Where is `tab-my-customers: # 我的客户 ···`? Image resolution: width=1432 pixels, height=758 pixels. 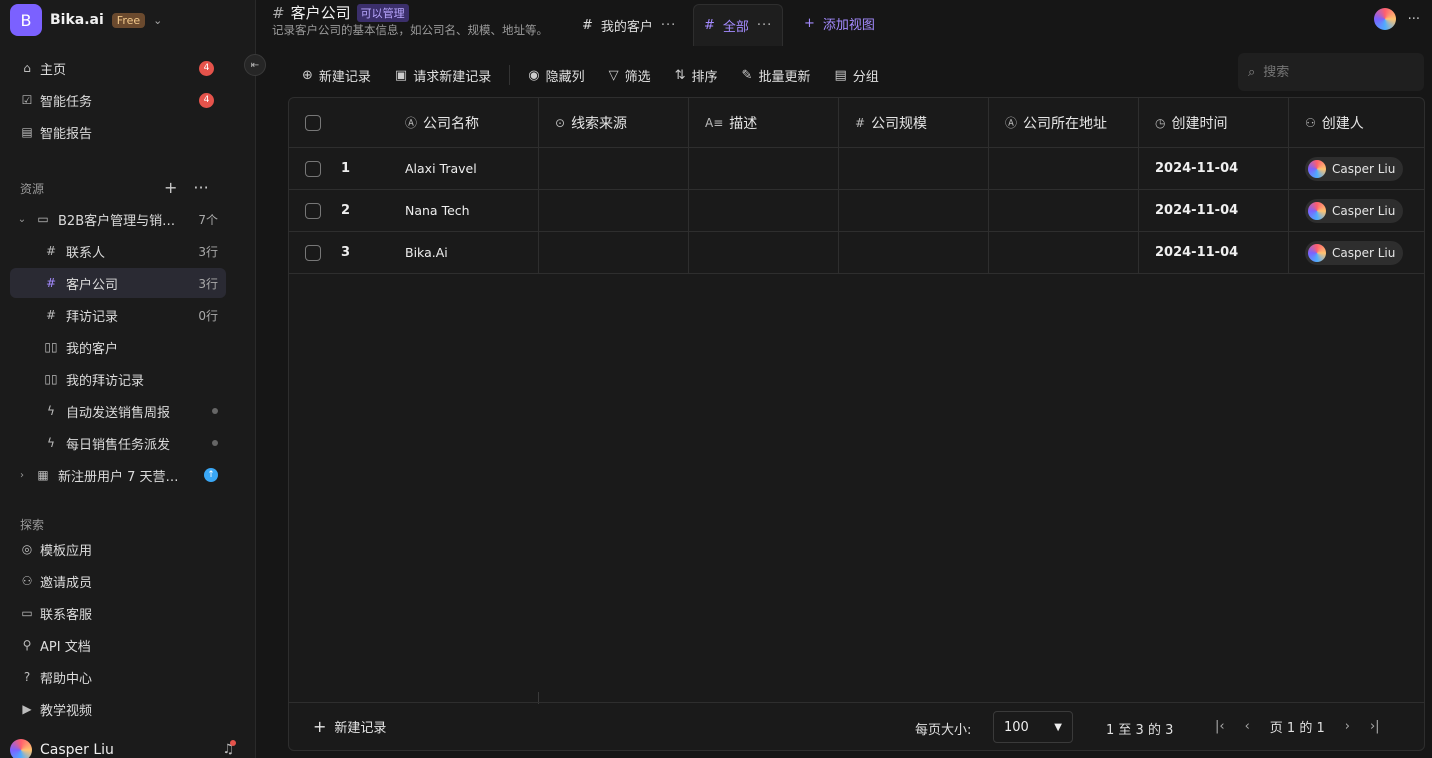 tab-my-customers: # 我的客户 ··· is located at coordinates (629, 25).